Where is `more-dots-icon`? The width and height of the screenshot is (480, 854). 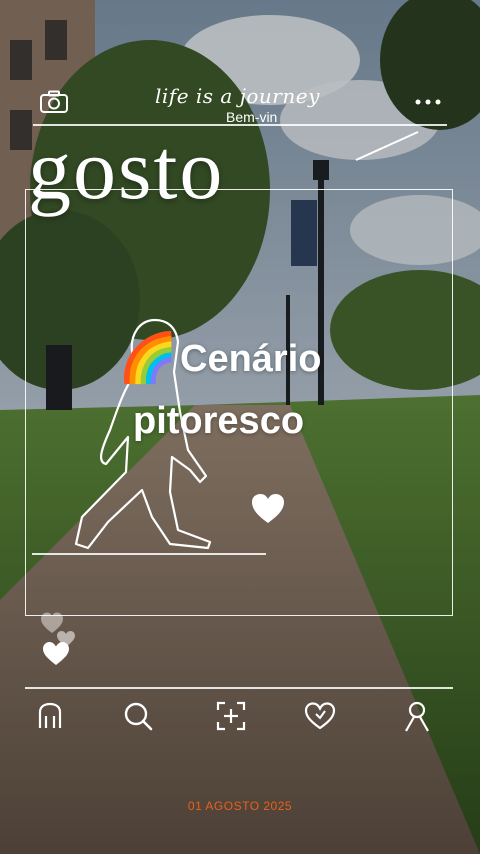 more-dots-icon is located at coordinates (428, 102).